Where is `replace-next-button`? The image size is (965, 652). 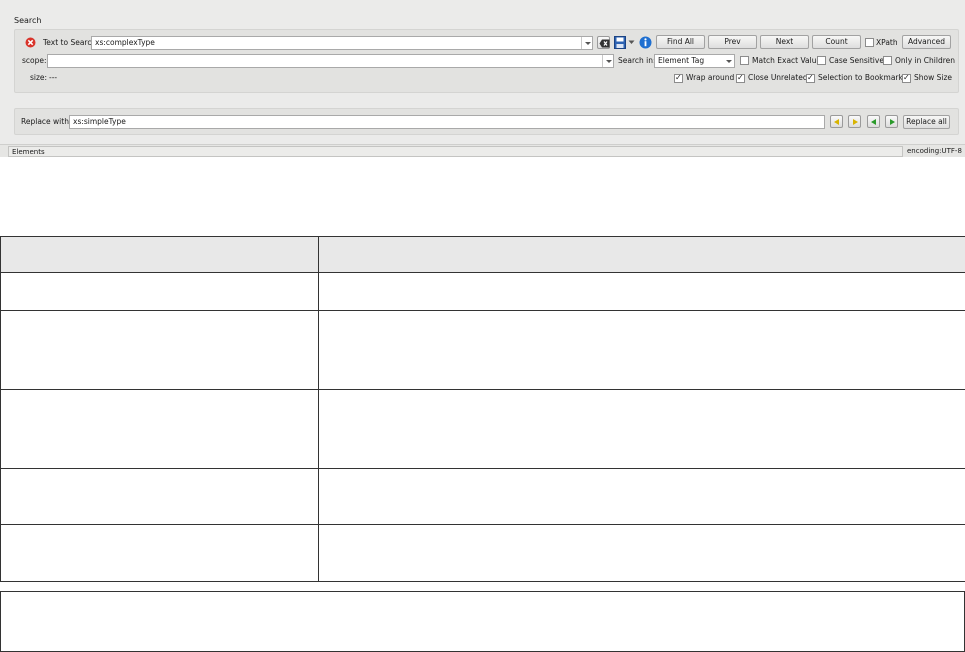
replace-next-button is located at coordinates (854, 121).